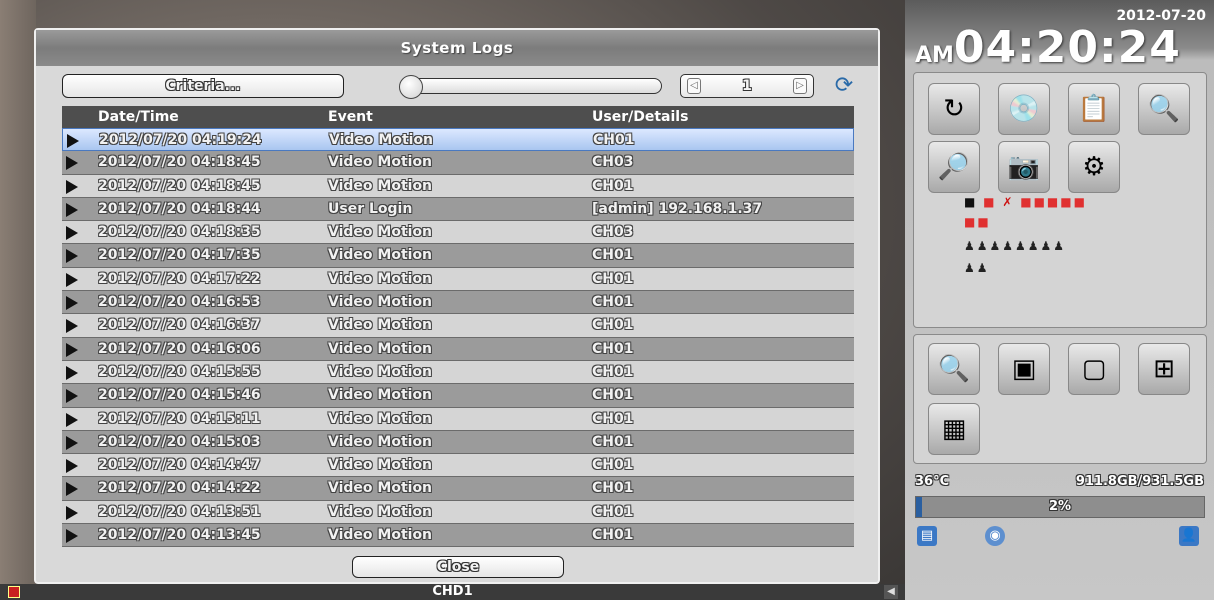 The image size is (1214, 600). Describe the element at coordinates (458, 567) in the screenshot. I see `close-button: Close` at that location.